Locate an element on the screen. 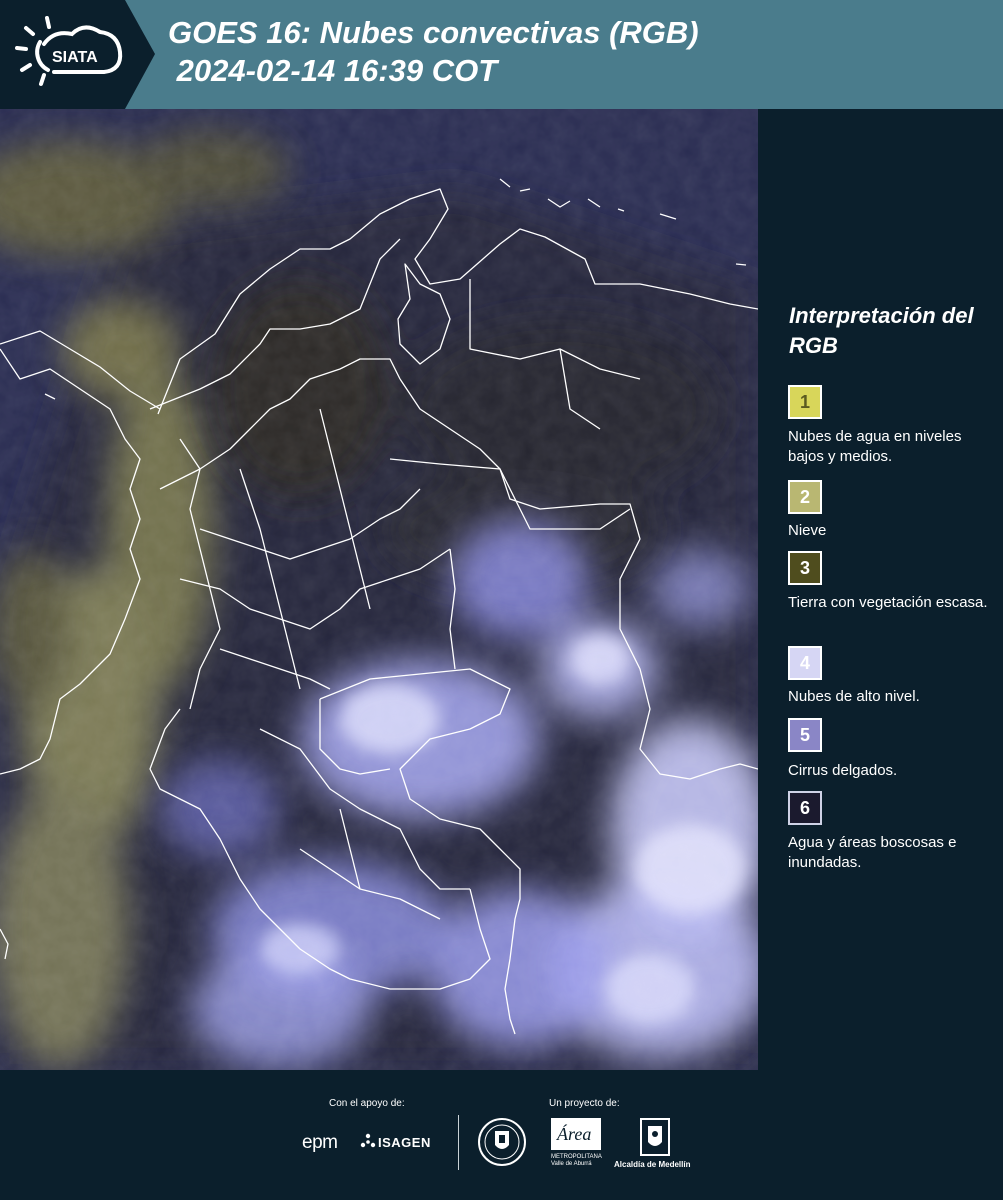  legend-swatch-3: 3 is located at coordinates (805, 568).